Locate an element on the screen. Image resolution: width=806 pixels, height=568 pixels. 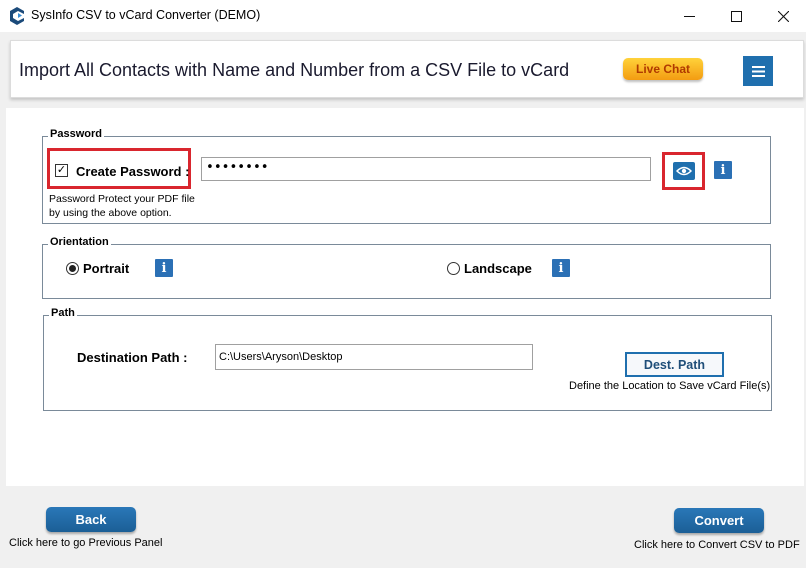
convert-hint: Click here to Convert CSV to PDF is located at coordinates (717, 545).